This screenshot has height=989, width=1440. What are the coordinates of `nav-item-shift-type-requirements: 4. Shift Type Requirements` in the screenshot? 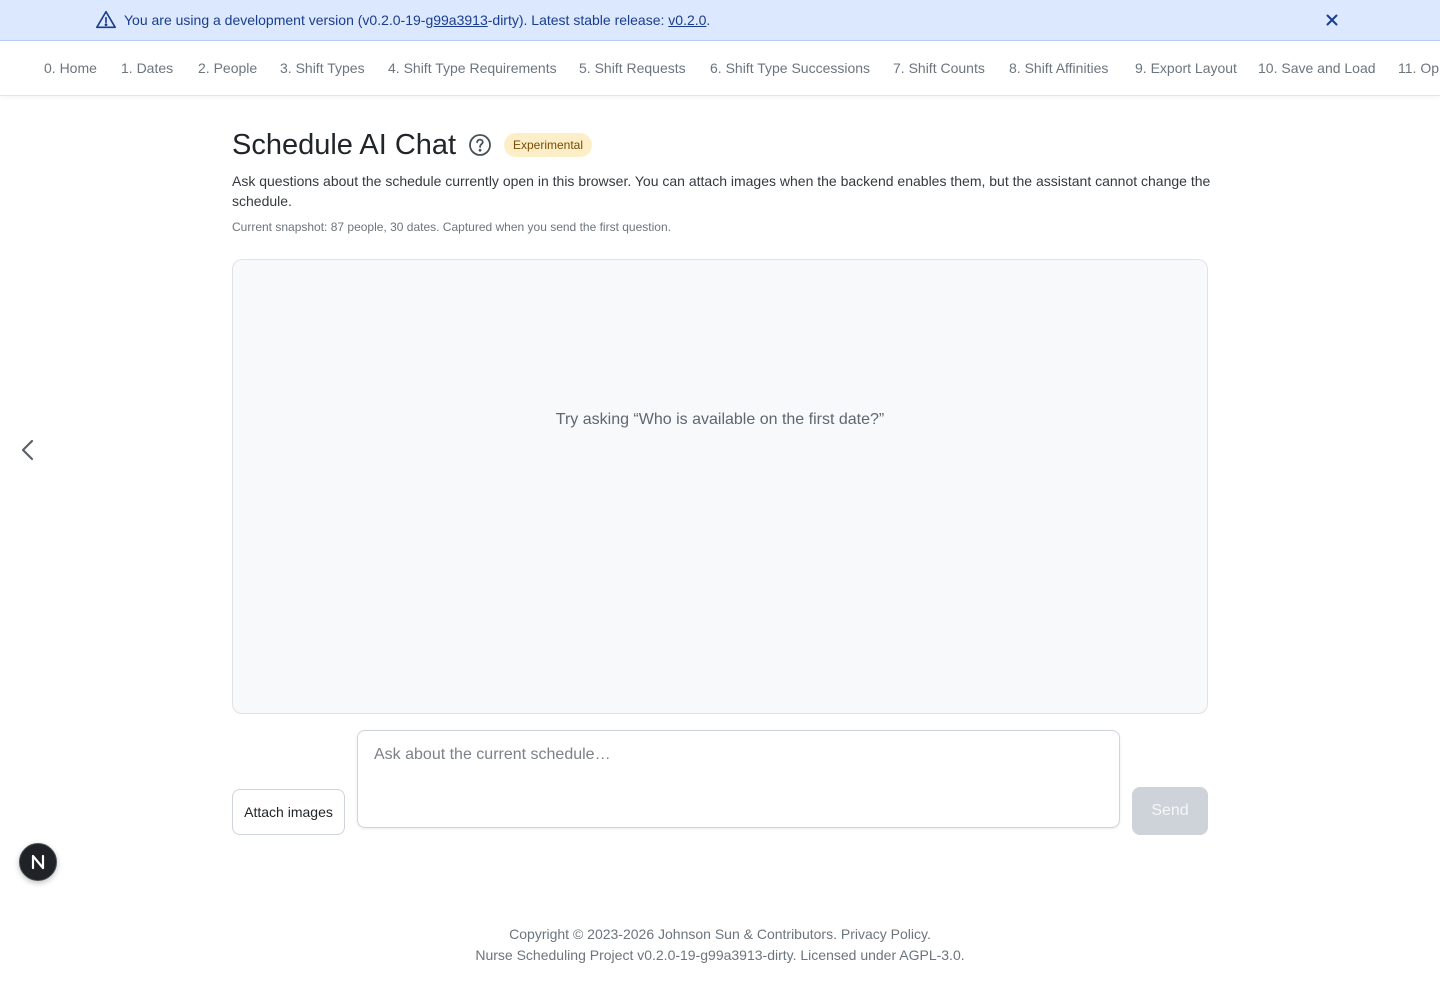 It's located at (472, 68).